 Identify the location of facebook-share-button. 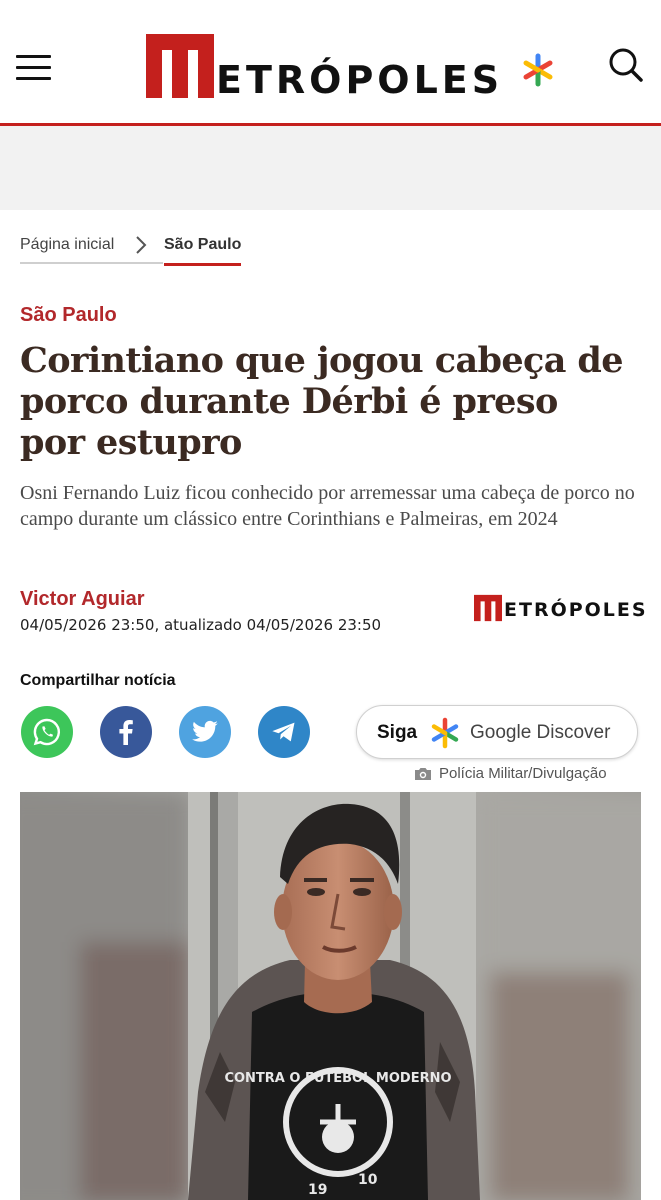
(126, 732).